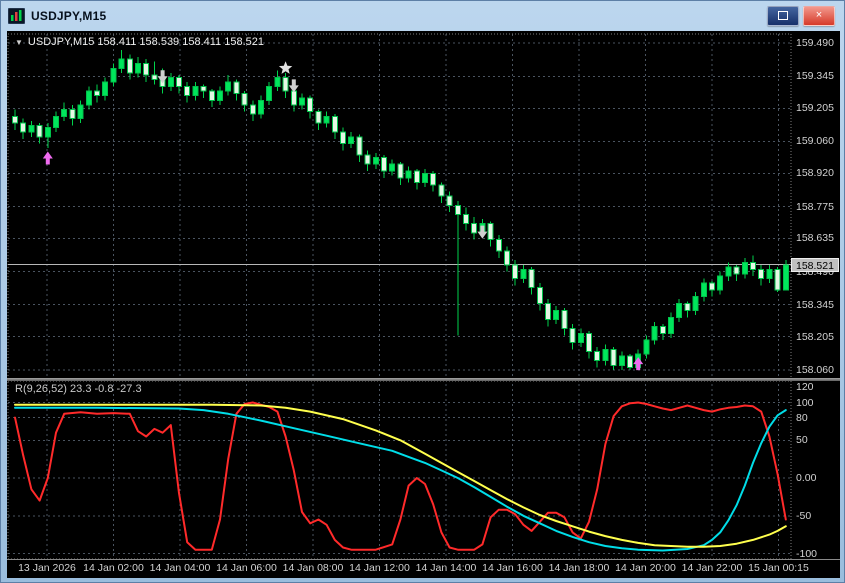 The width and height of the screenshot is (845, 583). I want to click on price-axis-label: 158.775, so click(815, 206).